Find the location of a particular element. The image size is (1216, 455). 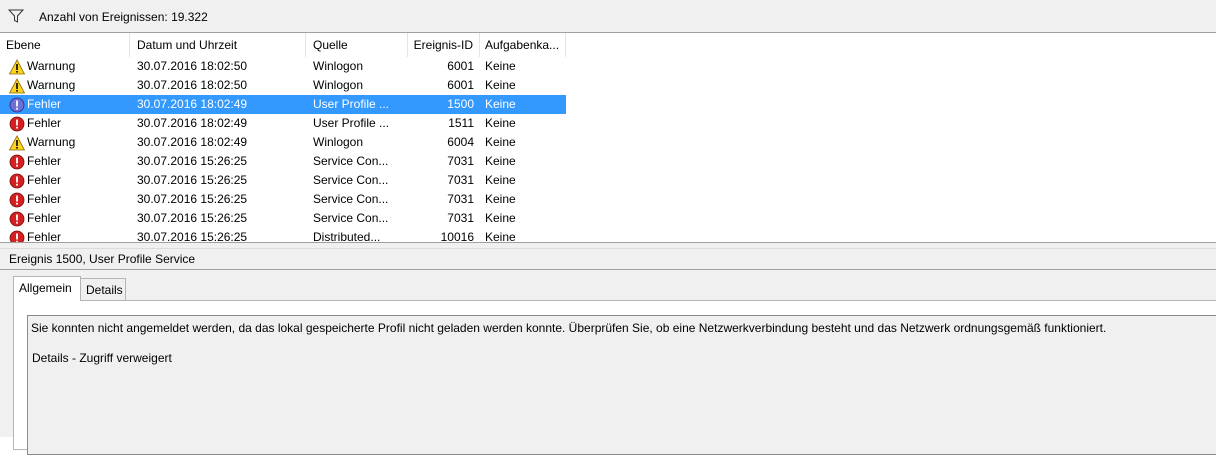

event-id-cell: 10016 is located at coordinates (457, 236).